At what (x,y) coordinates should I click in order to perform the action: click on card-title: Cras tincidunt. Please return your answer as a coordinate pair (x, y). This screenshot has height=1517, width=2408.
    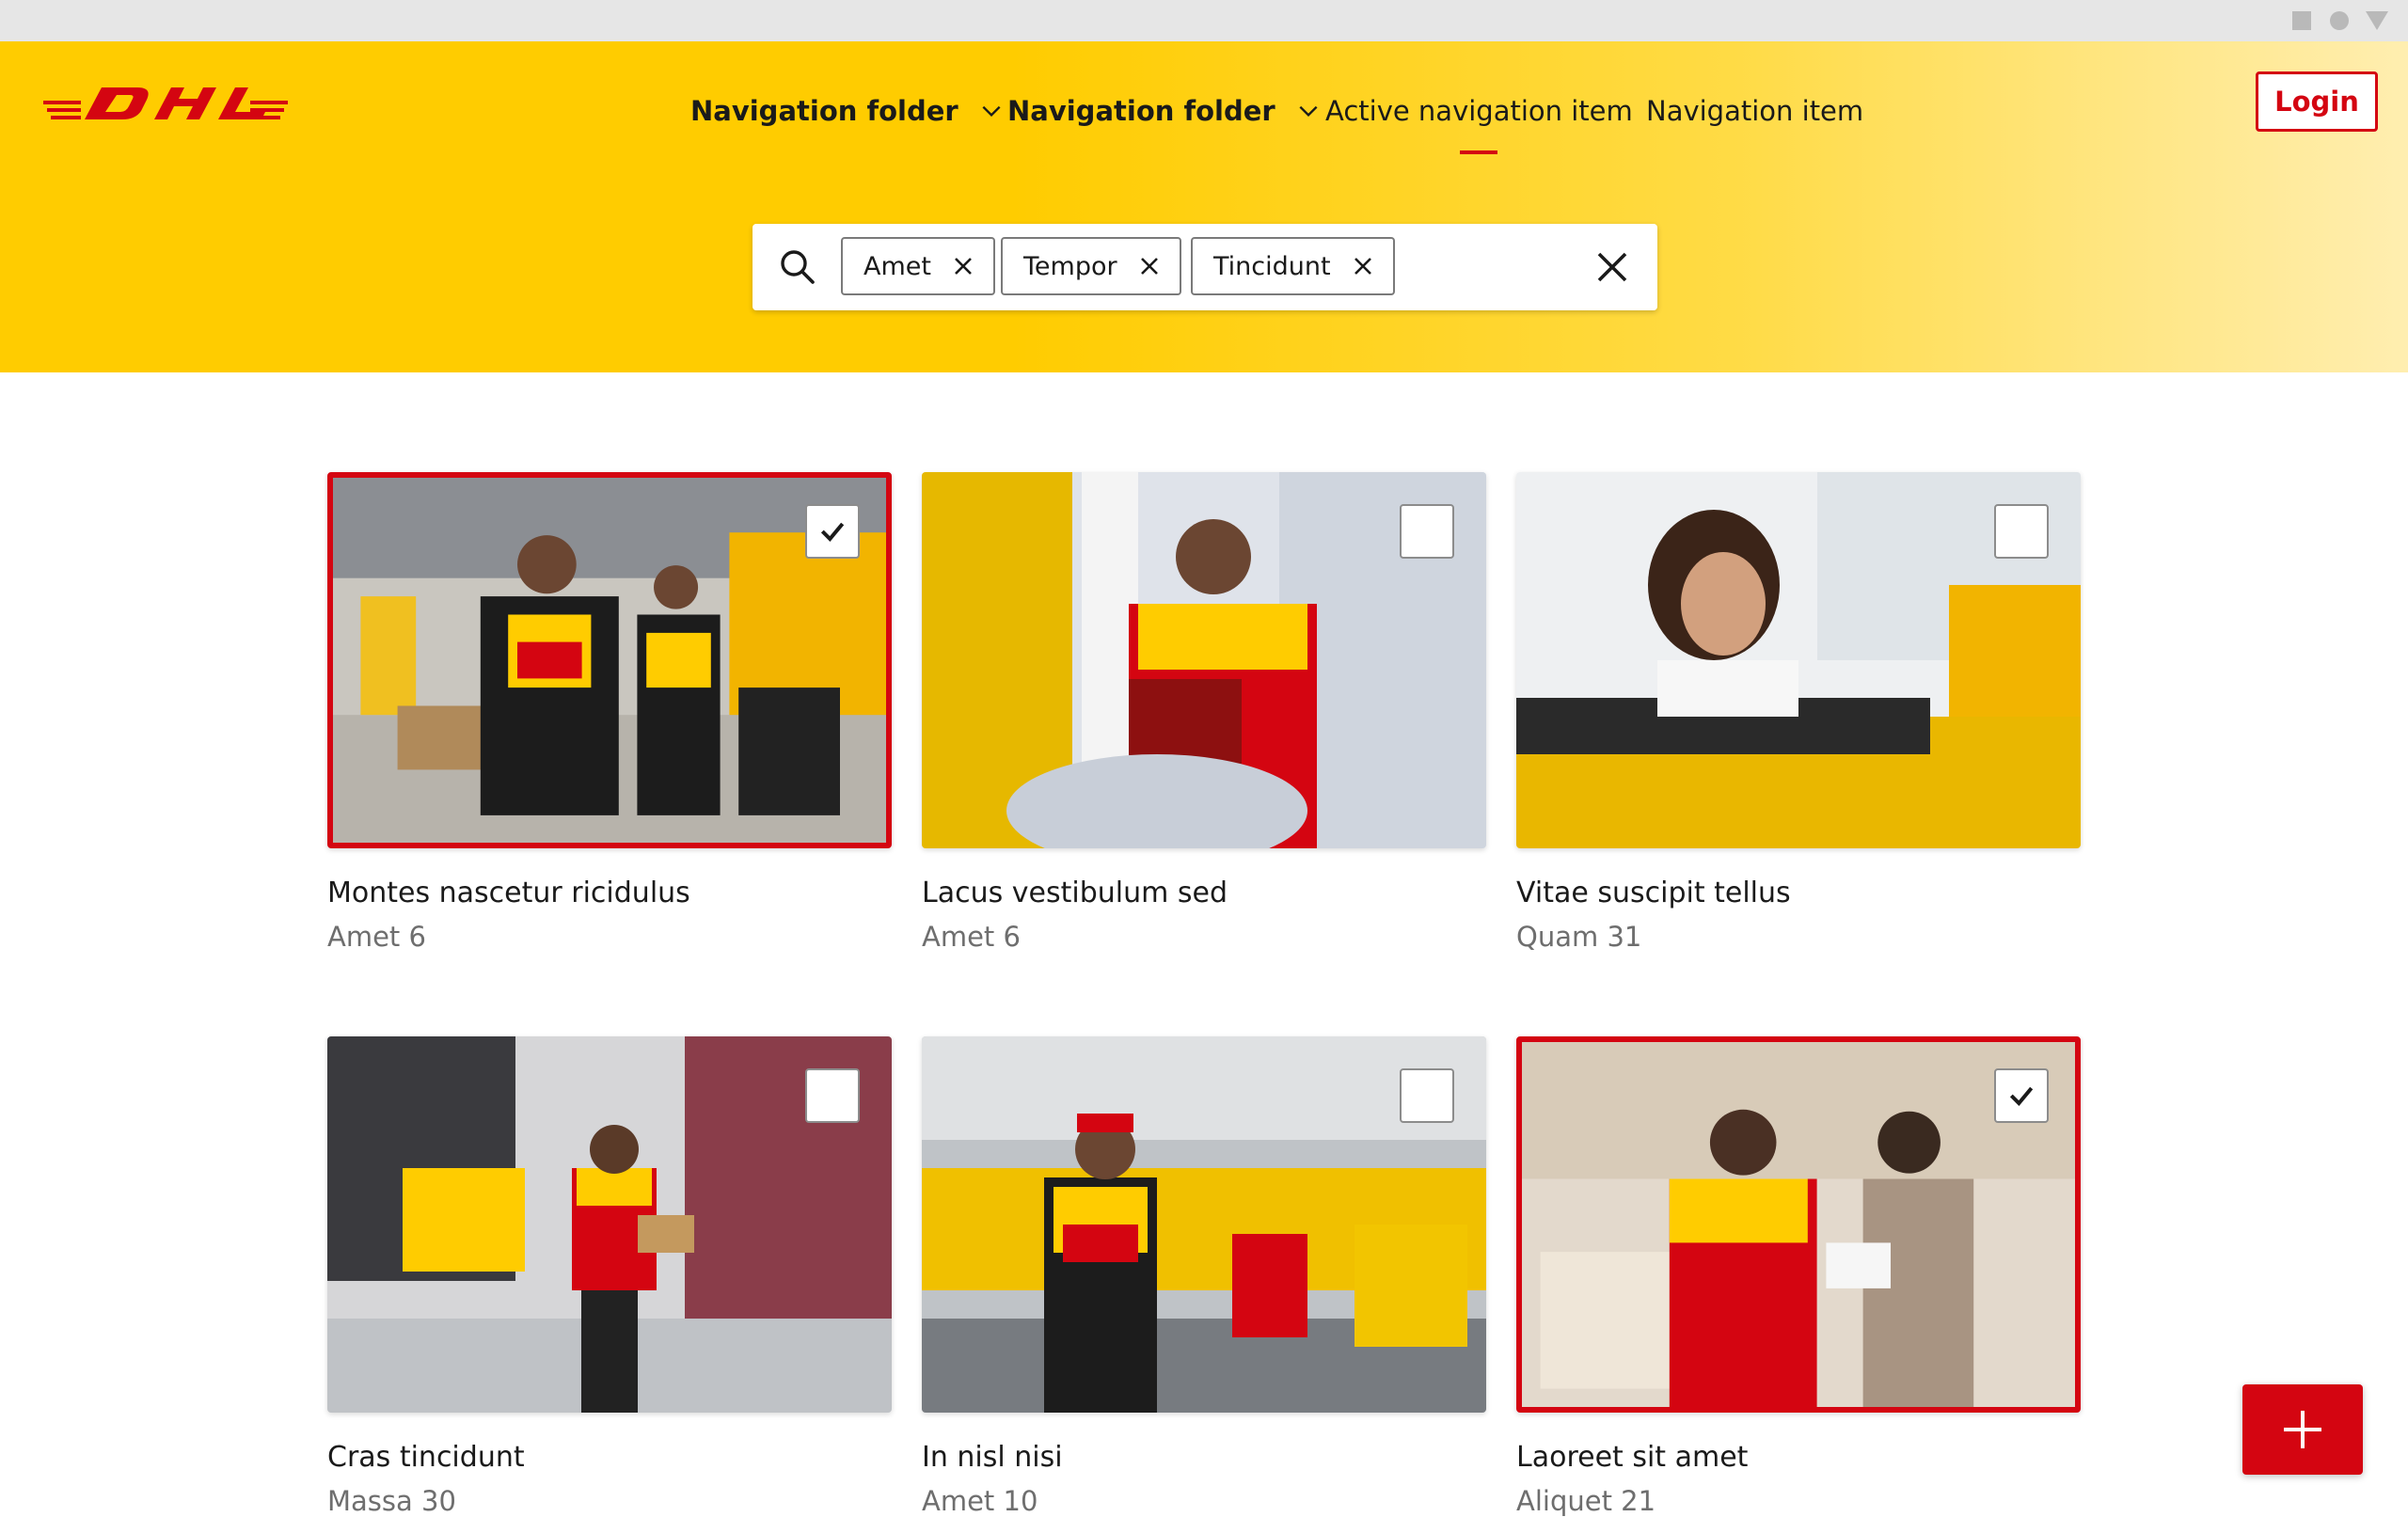
    Looking at the image, I should click on (426, 1457).